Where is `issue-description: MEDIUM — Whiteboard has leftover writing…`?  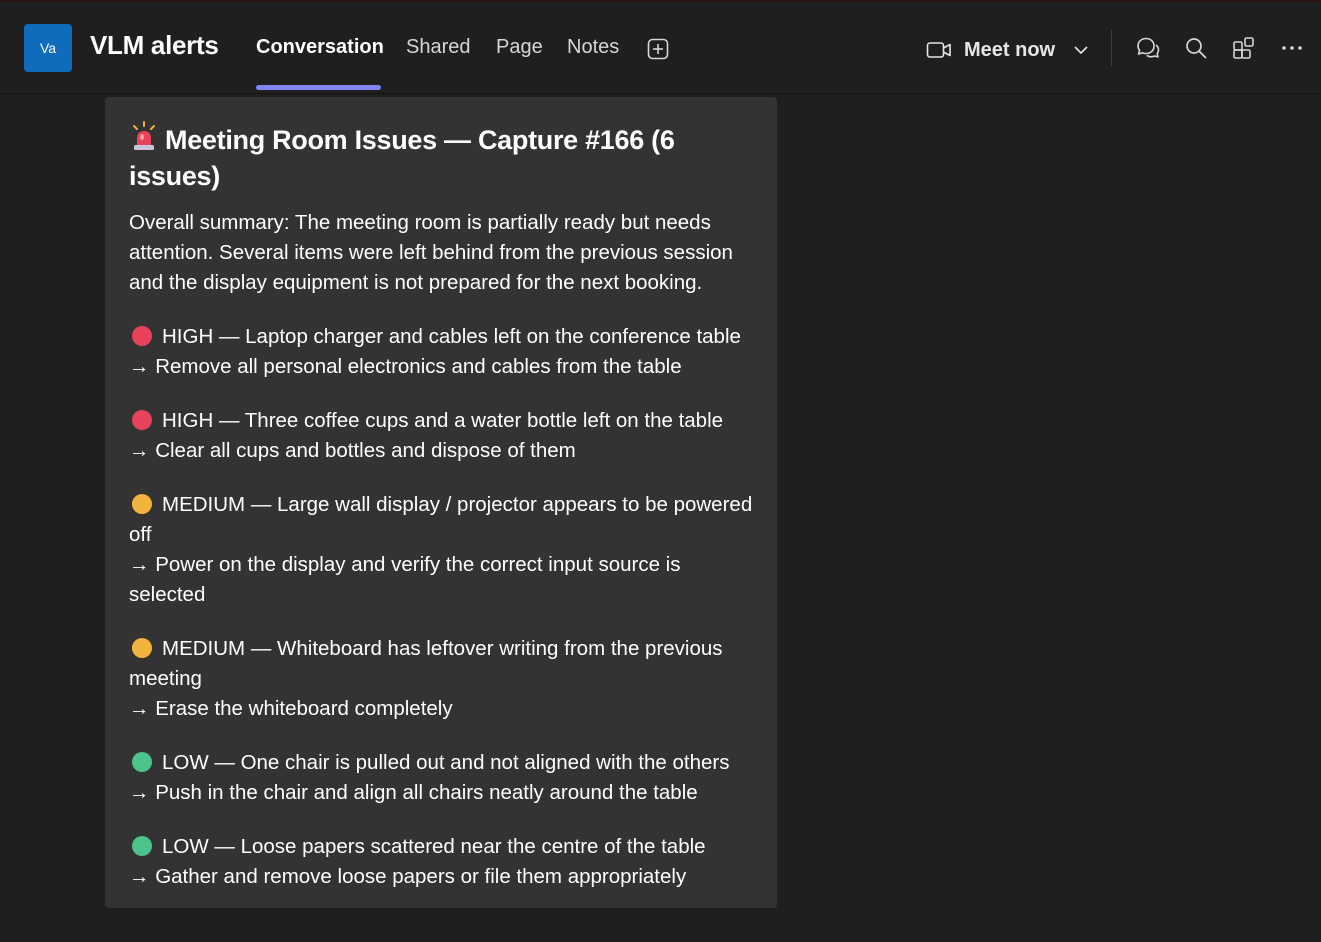
issue-description: MEDIUM — Whiteboard has leftover writing… is located at coordinates (426, 663).